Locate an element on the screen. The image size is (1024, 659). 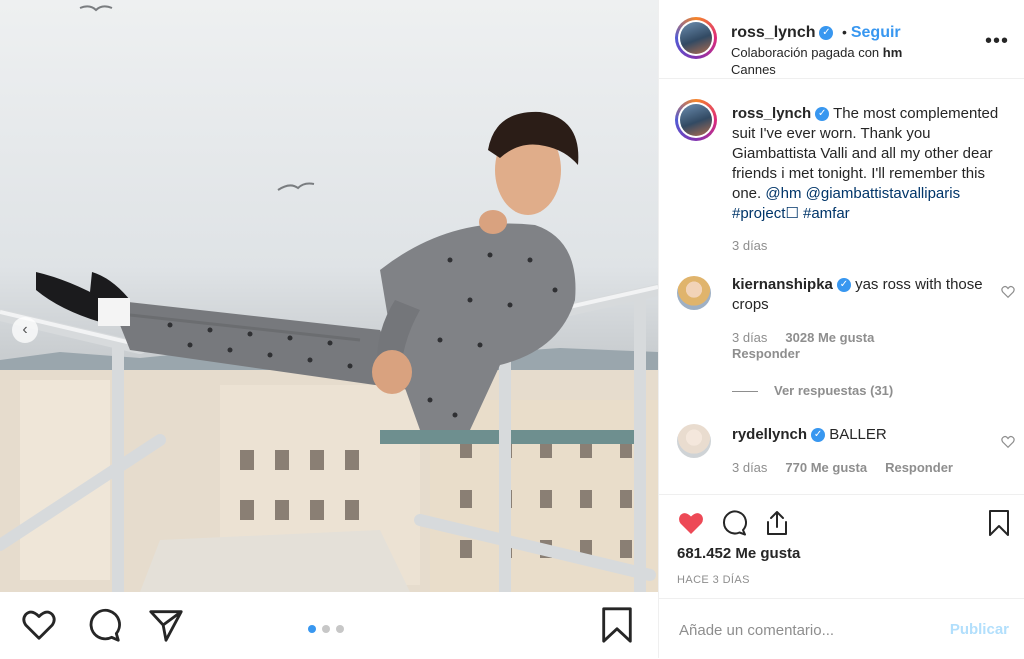
paid-partnership-label: Colaboración pagada con is located at coordinates (805, 52).